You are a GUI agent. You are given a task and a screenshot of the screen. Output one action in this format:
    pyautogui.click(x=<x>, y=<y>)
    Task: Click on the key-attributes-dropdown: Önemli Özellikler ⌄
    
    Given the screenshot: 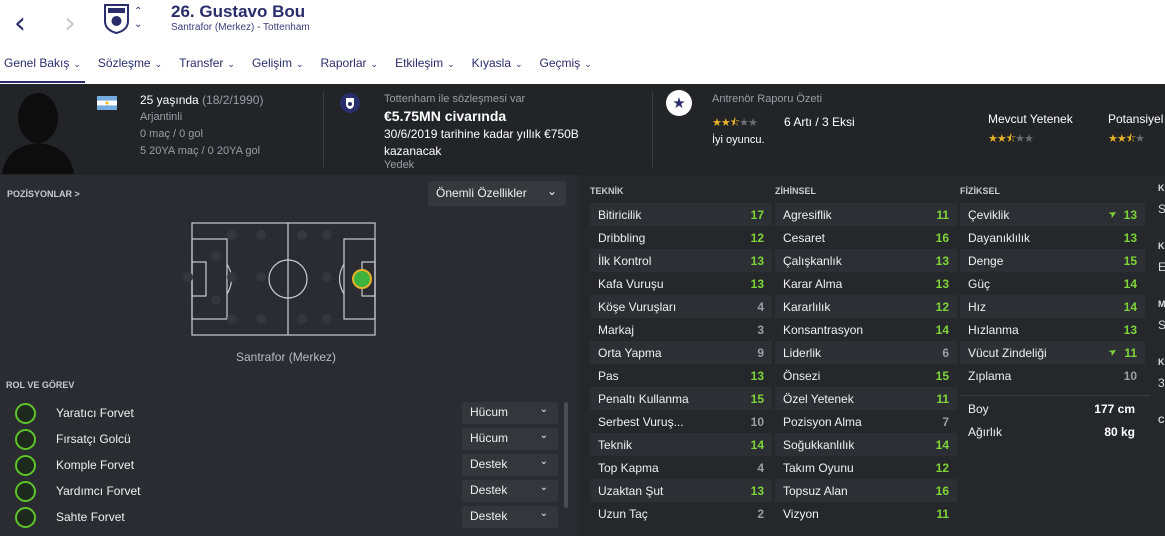 What is the action you would take?
    pyautogui.click(x=497, y=193)
    